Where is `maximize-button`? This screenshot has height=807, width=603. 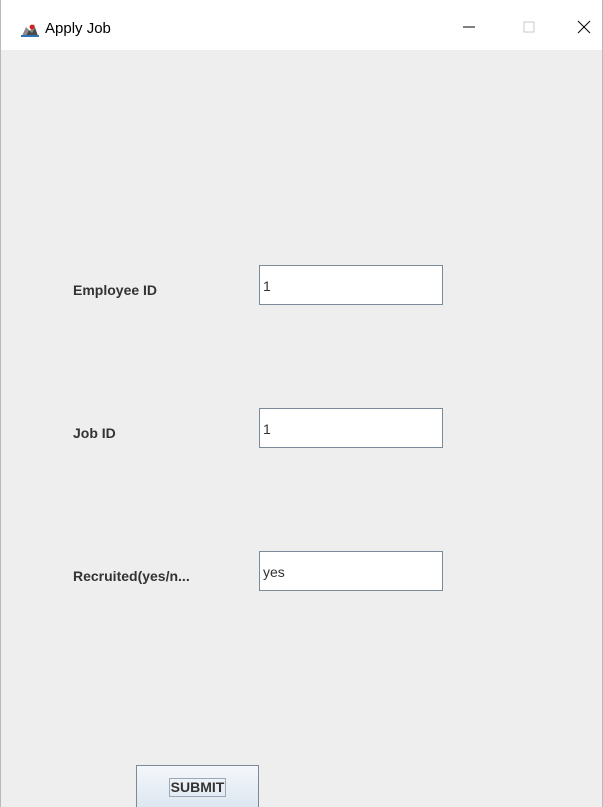 maximize-button is located at coordinates (529, 29).